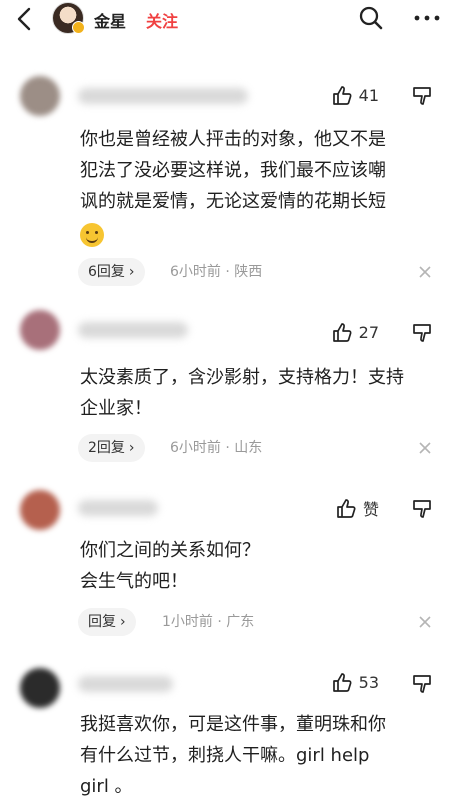  Describe the element at coordinates (248, 448) in the screenshot. I see `comment-location: 山东` at that location.